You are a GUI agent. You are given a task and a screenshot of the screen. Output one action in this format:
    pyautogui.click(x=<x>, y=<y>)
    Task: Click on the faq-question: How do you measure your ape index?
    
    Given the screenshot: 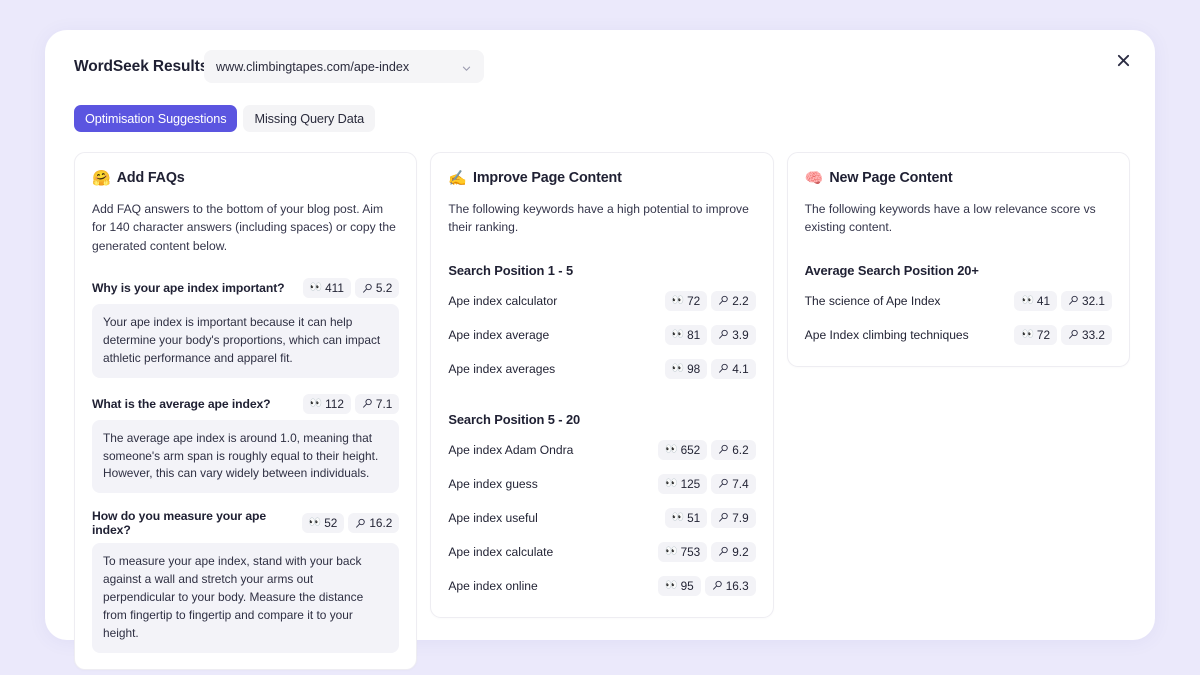 What is the action you would take?
    pyautogui.click(x=179, y=523)
    